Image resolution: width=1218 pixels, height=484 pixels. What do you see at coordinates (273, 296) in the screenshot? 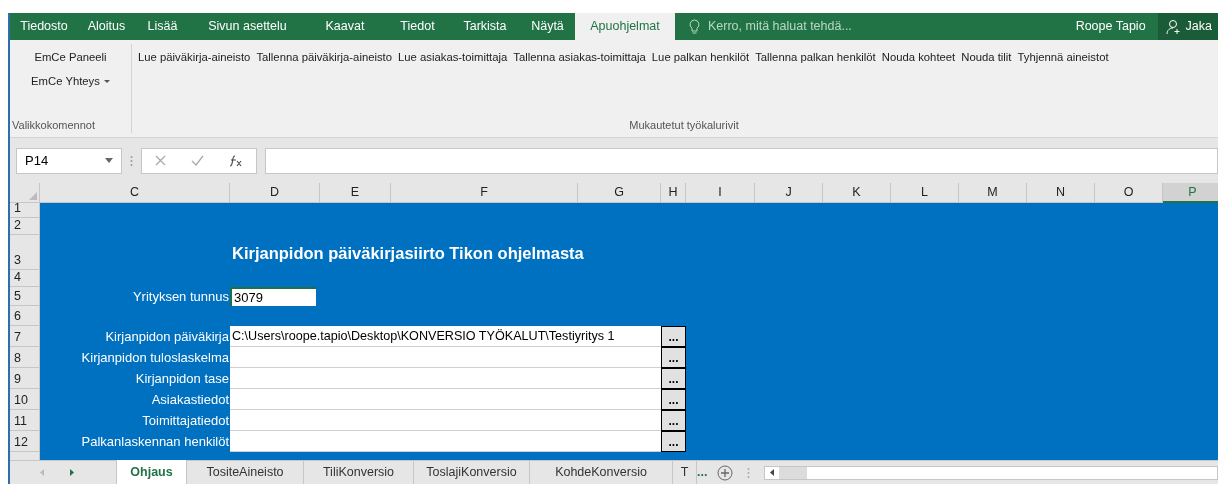
I see `input-field: 3079` at bounding box center [273, 296].